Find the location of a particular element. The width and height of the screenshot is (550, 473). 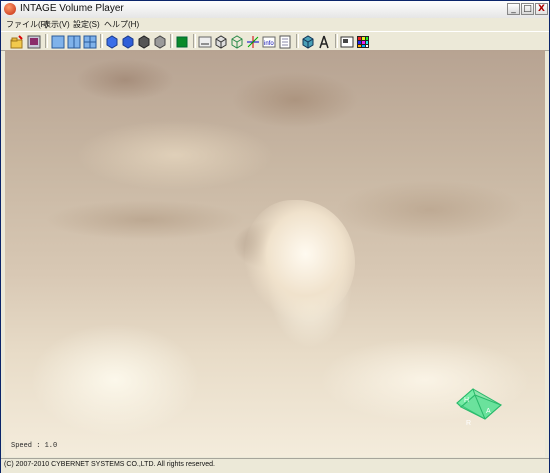

menu-bar: ファイル(F) 表示(V) 設定(S) ヘルプ(H) is located at coordinates (275, 24).